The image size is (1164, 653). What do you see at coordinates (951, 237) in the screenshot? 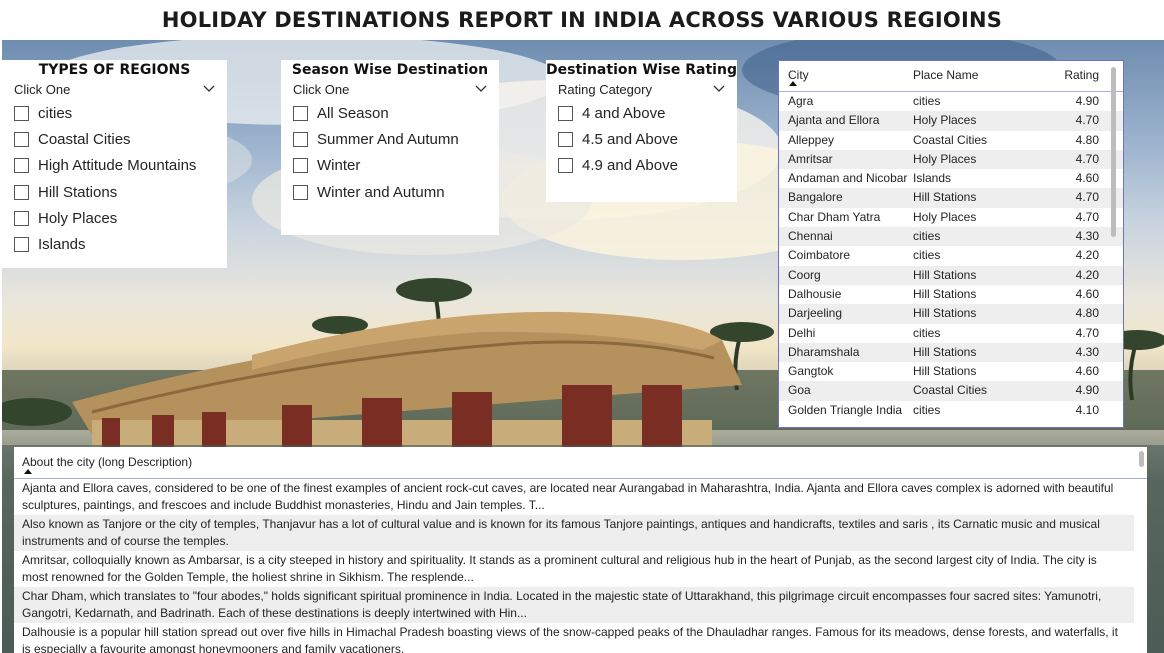
I see `table-row: Chennai cities 4.30` at bounding box center [951, 237].